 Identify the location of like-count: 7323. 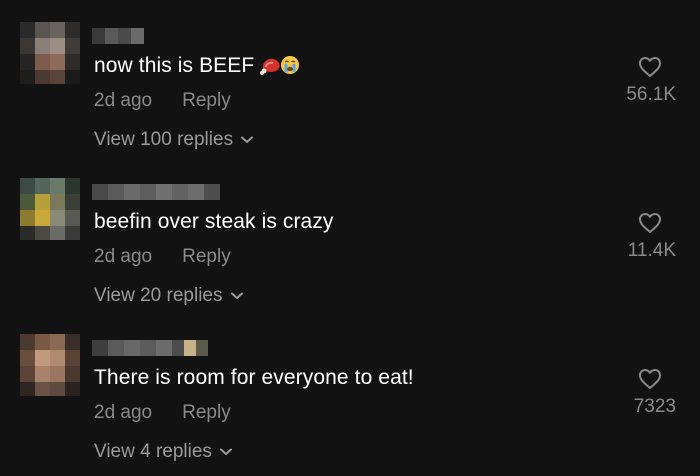
(654, 406).